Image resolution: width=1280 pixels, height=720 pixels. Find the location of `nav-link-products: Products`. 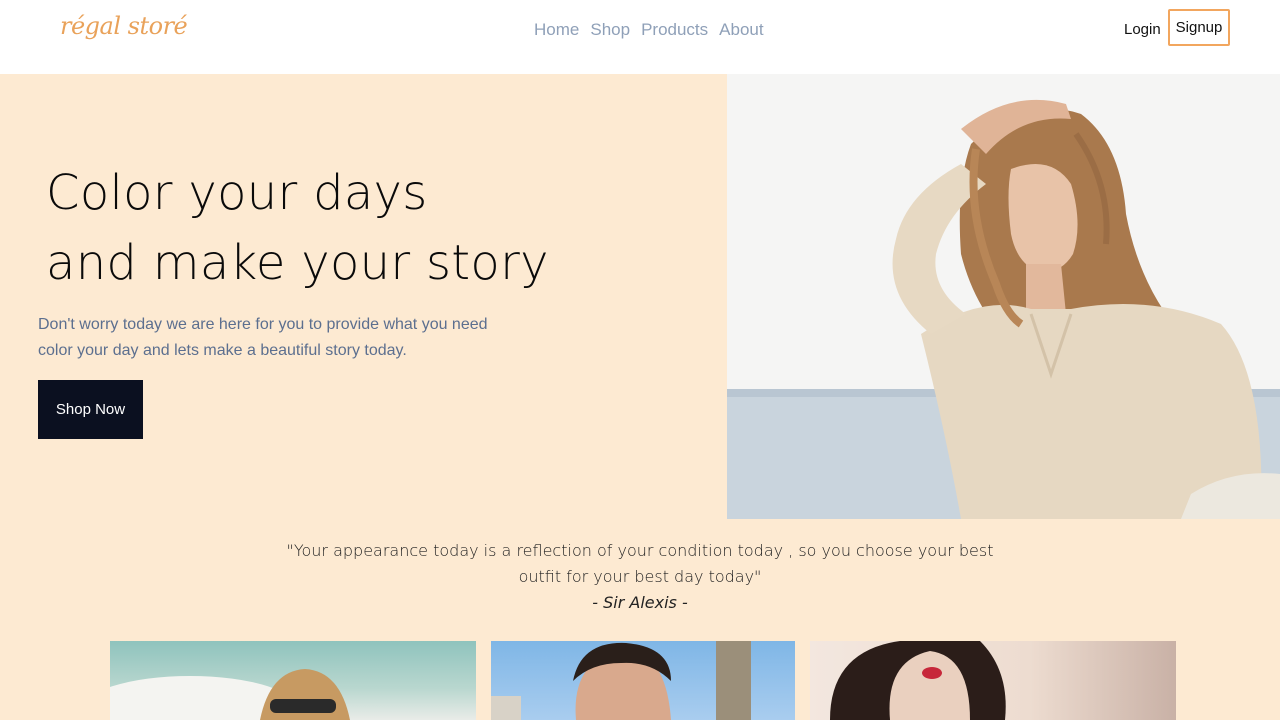

nav-link-products: Products is located at coordinates (674, 30).